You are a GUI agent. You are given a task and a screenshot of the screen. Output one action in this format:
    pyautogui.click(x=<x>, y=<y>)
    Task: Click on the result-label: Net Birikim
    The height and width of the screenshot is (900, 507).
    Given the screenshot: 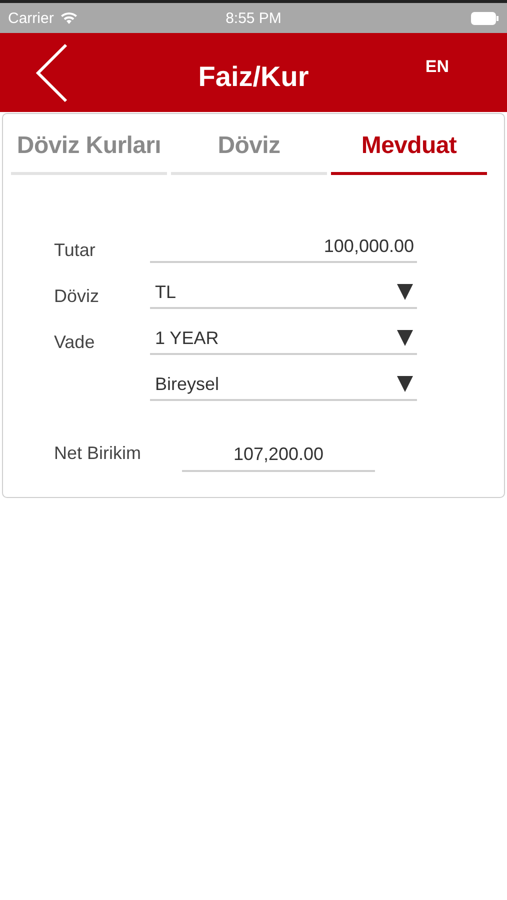 What is the action you would take?
    pyautogui.click(x=98, y=453)
    